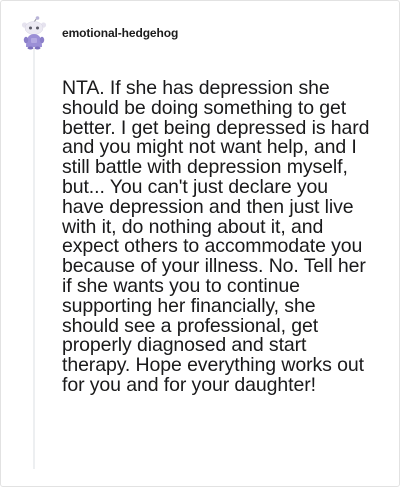  I want to click on comment-author: emotional-hedgehog, so click(120, 33).